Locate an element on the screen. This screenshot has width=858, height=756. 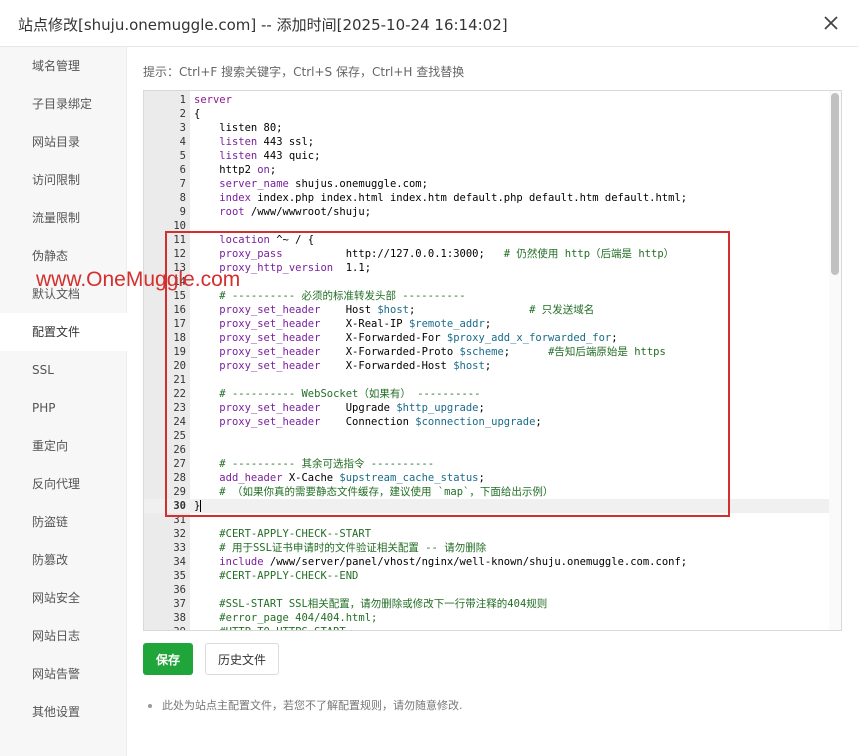
code-line: 21 is located at coordinates (487, 380).